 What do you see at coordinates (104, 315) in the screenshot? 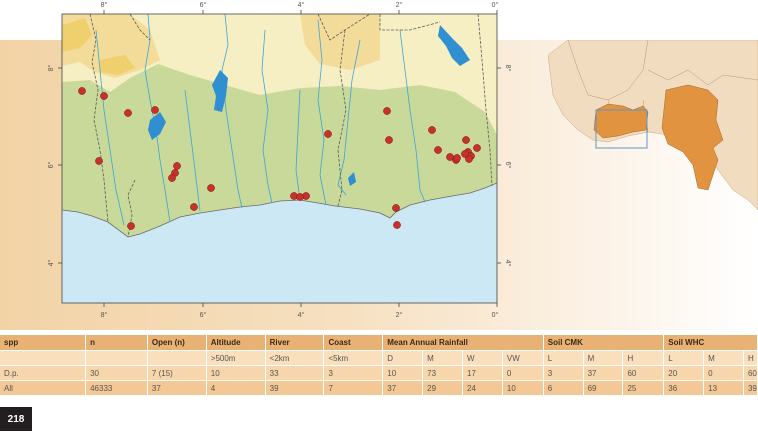
I see `bottom-tick-label: 8°` at bounding box center [104, 315].